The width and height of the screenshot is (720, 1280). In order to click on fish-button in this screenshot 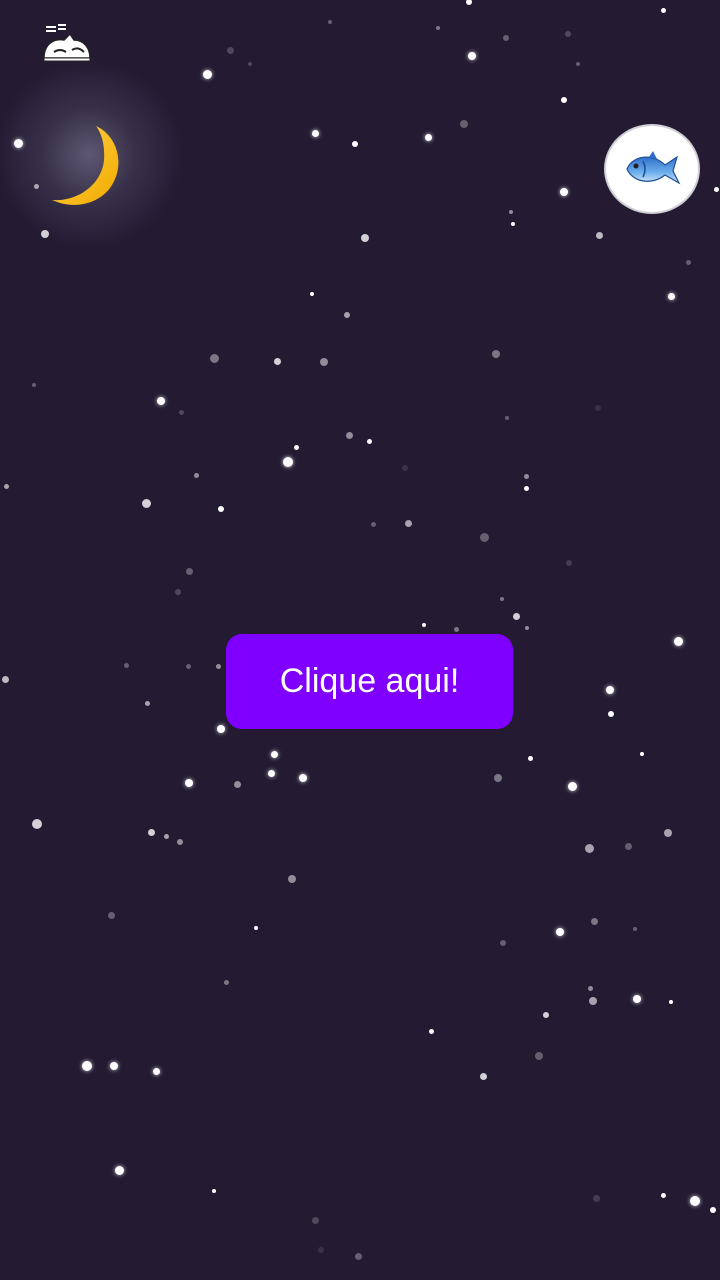, I will do `click(652, 169)`.